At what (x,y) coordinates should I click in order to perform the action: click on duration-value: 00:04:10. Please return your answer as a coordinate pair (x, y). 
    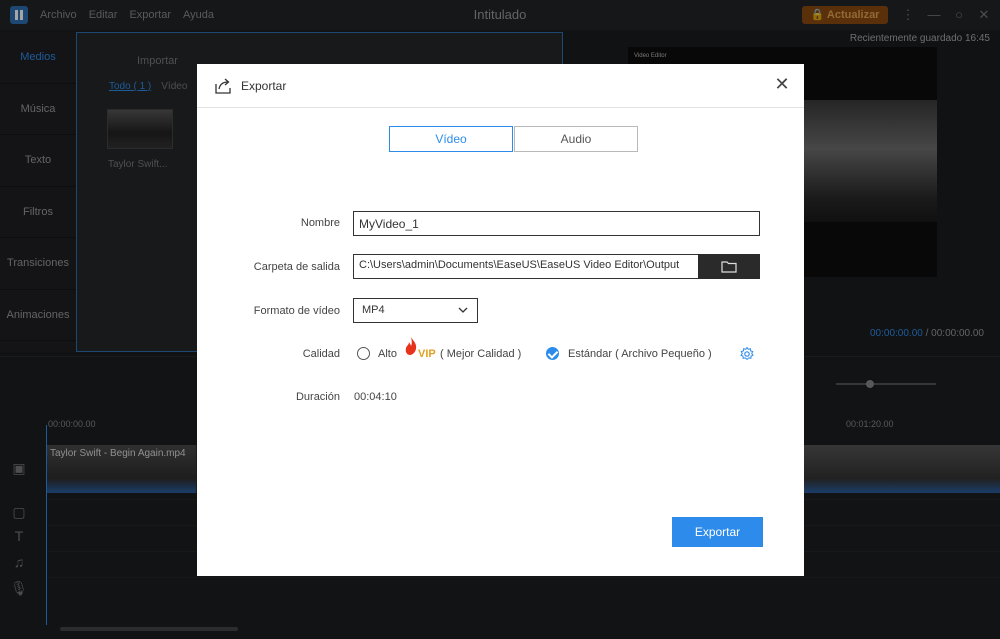
    Looking at the image, I should click on (375, 397).